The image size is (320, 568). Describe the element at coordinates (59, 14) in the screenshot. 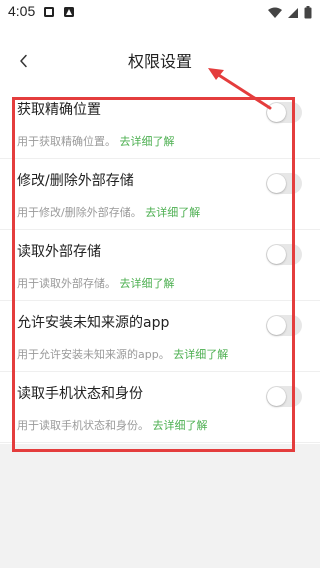

I see `status-icons-left` at that location.